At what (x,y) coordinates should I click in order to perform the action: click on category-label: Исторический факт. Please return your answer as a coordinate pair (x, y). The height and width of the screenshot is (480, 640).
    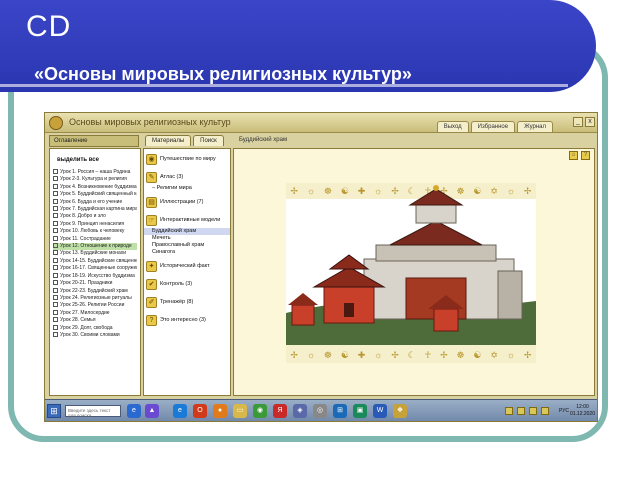
    Looking at the image, I should click on (185, 266).